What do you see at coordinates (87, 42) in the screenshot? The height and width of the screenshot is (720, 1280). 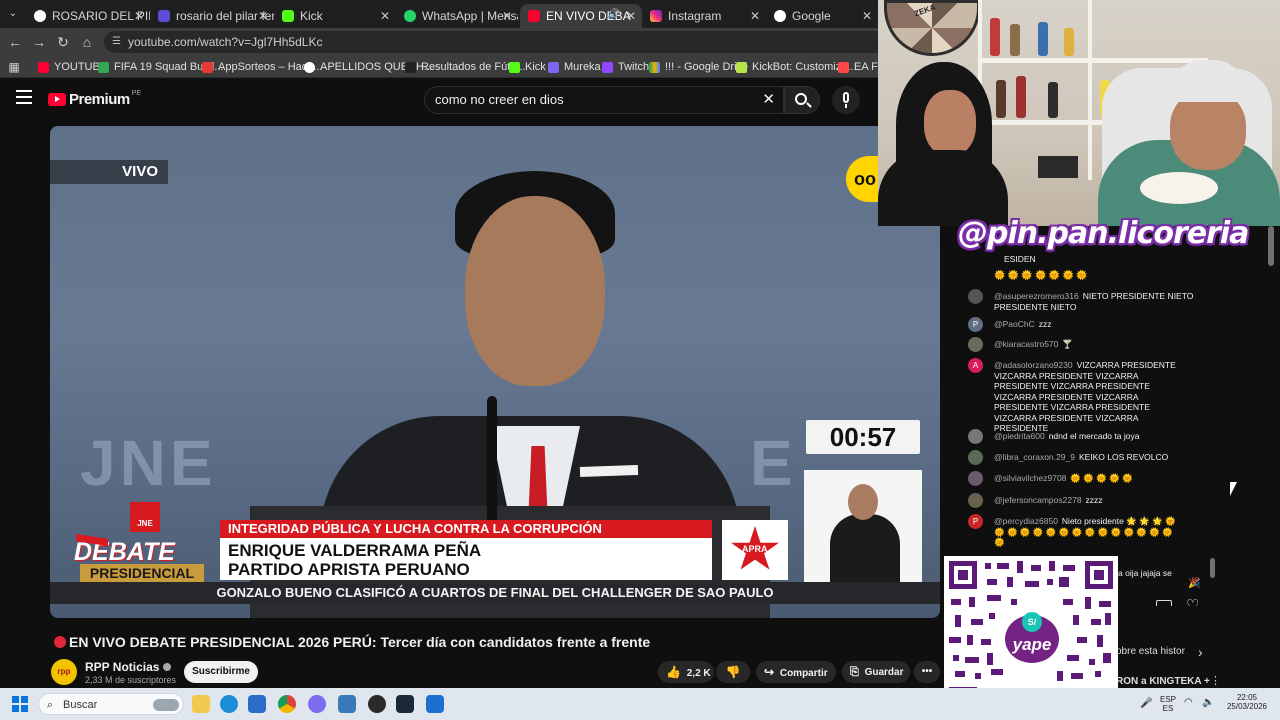 I see `home-icon: ⌂` at bounding box center [87, 42].